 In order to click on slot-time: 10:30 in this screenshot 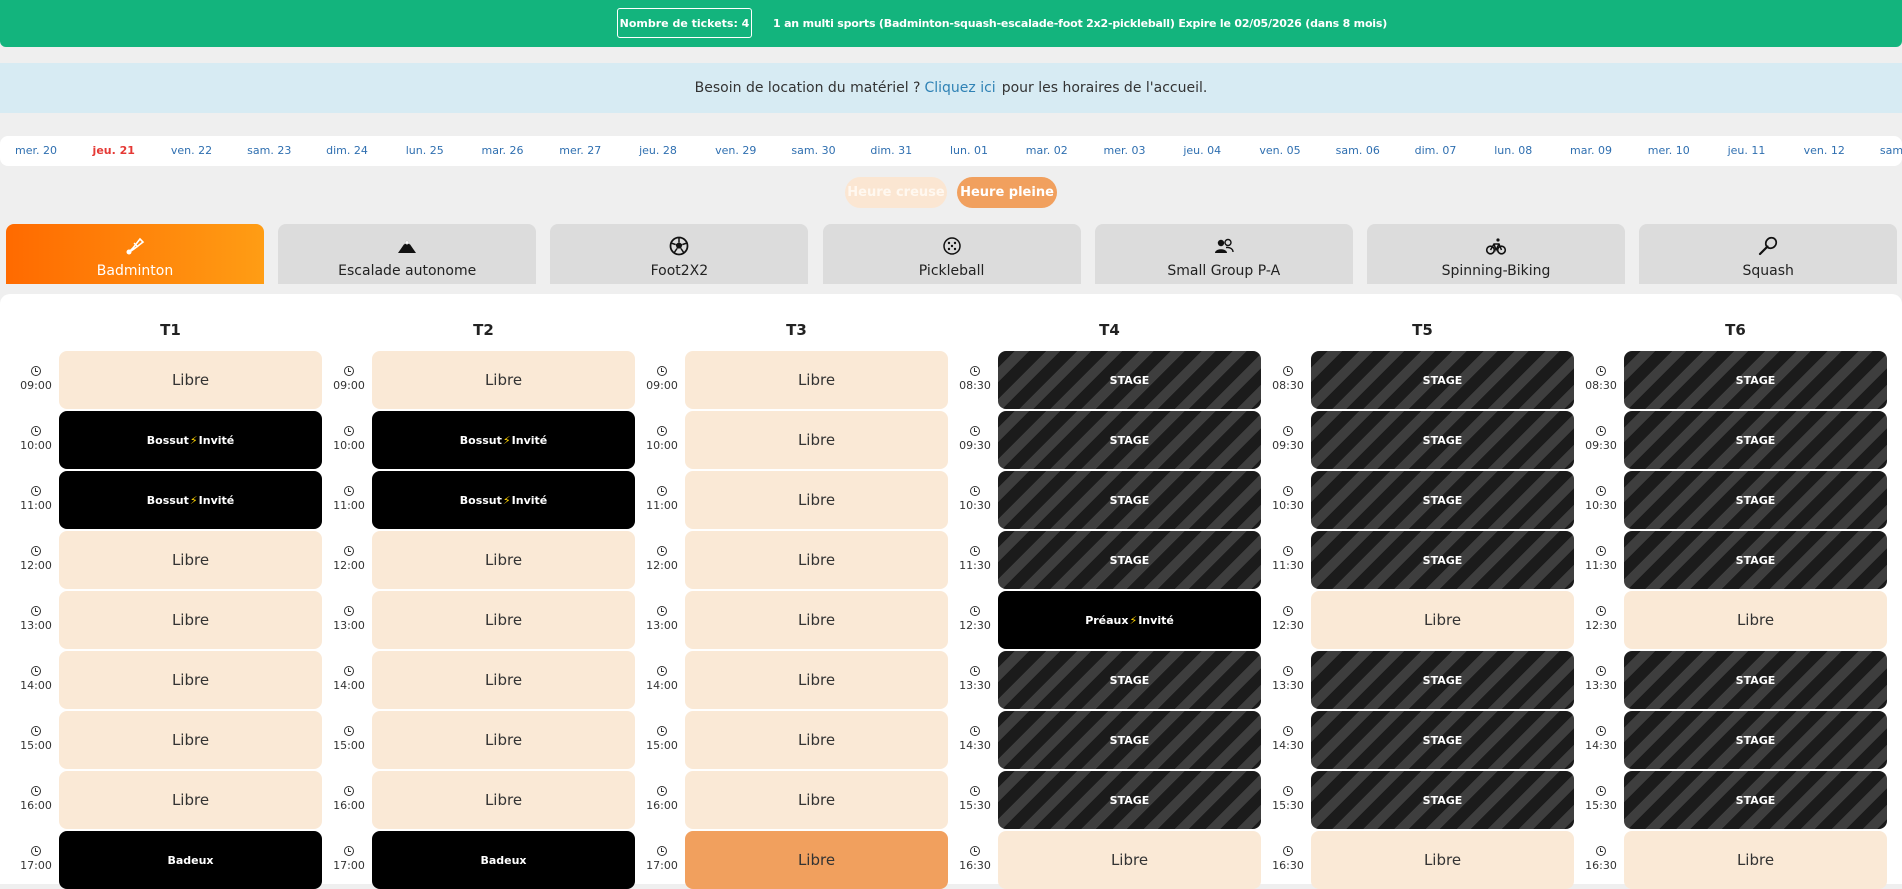, I will do `click(1288, 499)`.